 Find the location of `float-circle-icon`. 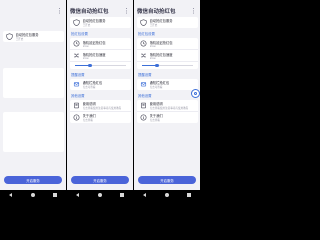

float-circle-icon is located at coordinates (195, 93).